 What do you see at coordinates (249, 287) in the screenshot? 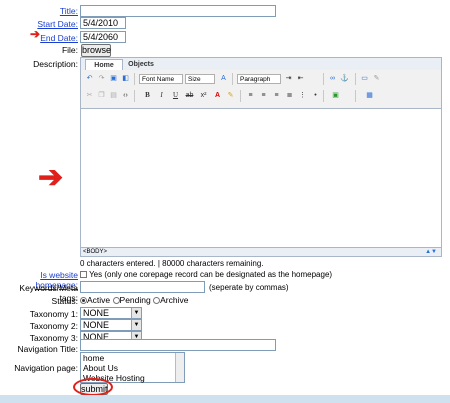
I see `keywords-hint: (seperate by commas)` at bounding box center [249, 287].